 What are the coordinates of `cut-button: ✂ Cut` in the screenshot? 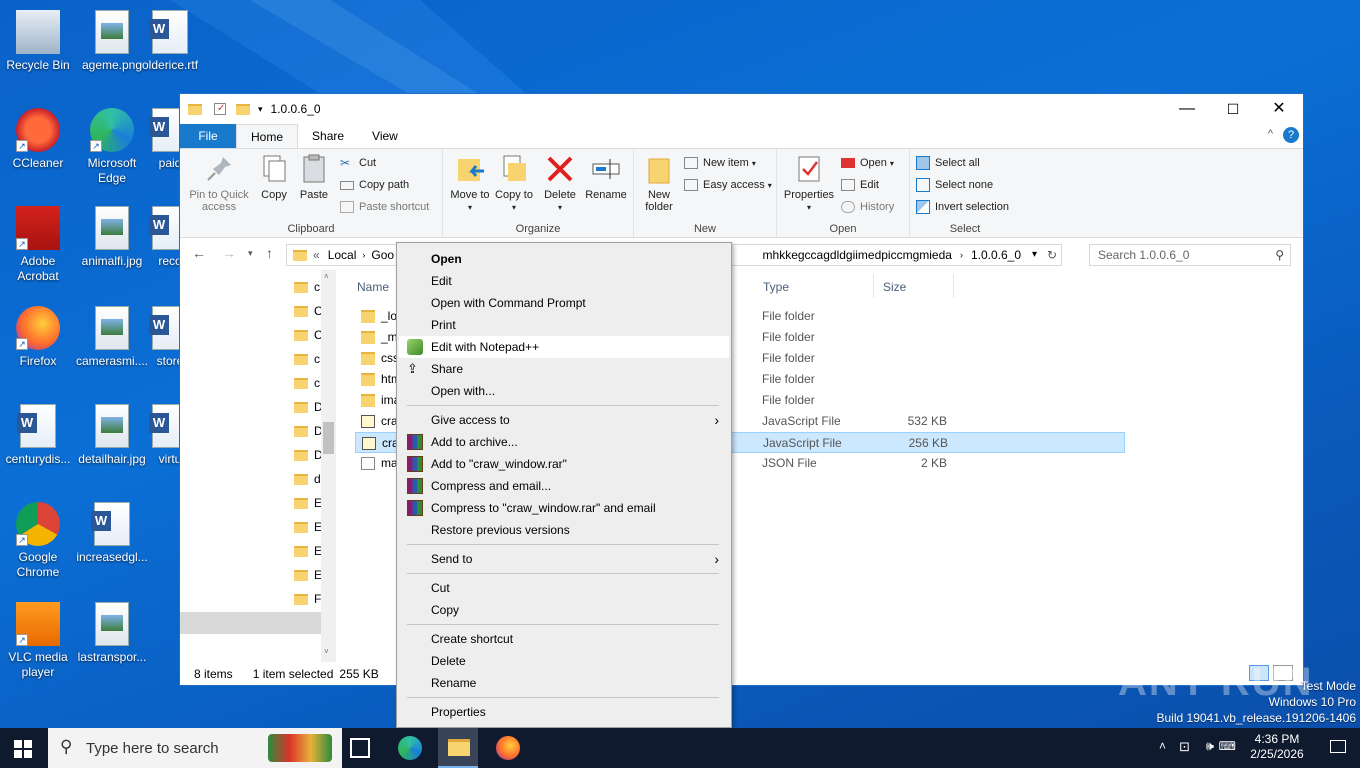 It's located at (358, 163).